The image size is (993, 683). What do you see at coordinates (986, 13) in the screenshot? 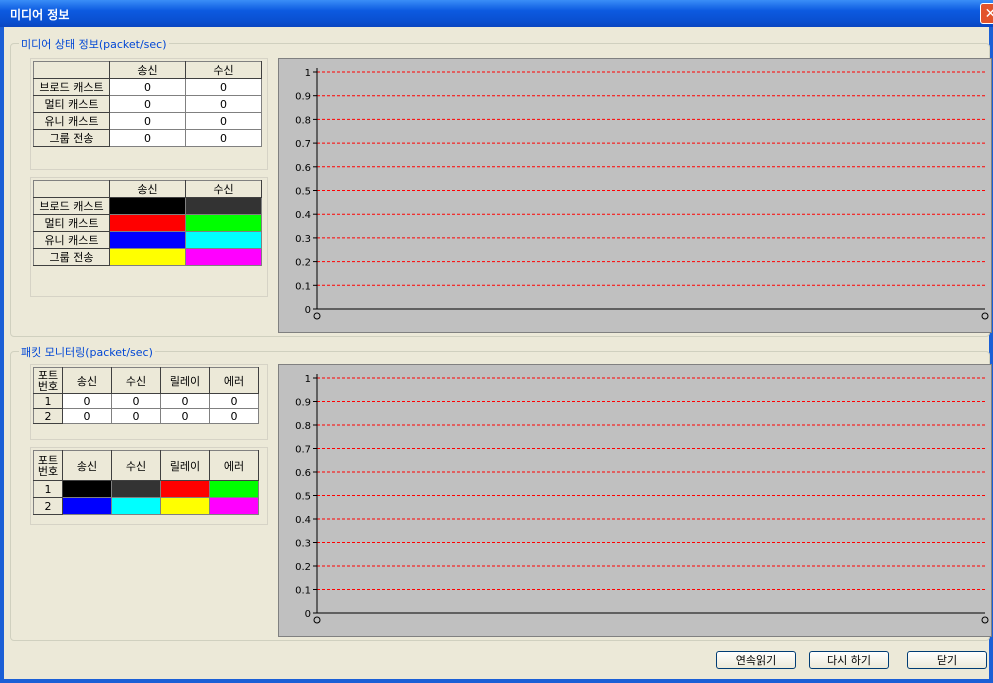
I see `close-icon: ✕` at bounding box center [986, 13].